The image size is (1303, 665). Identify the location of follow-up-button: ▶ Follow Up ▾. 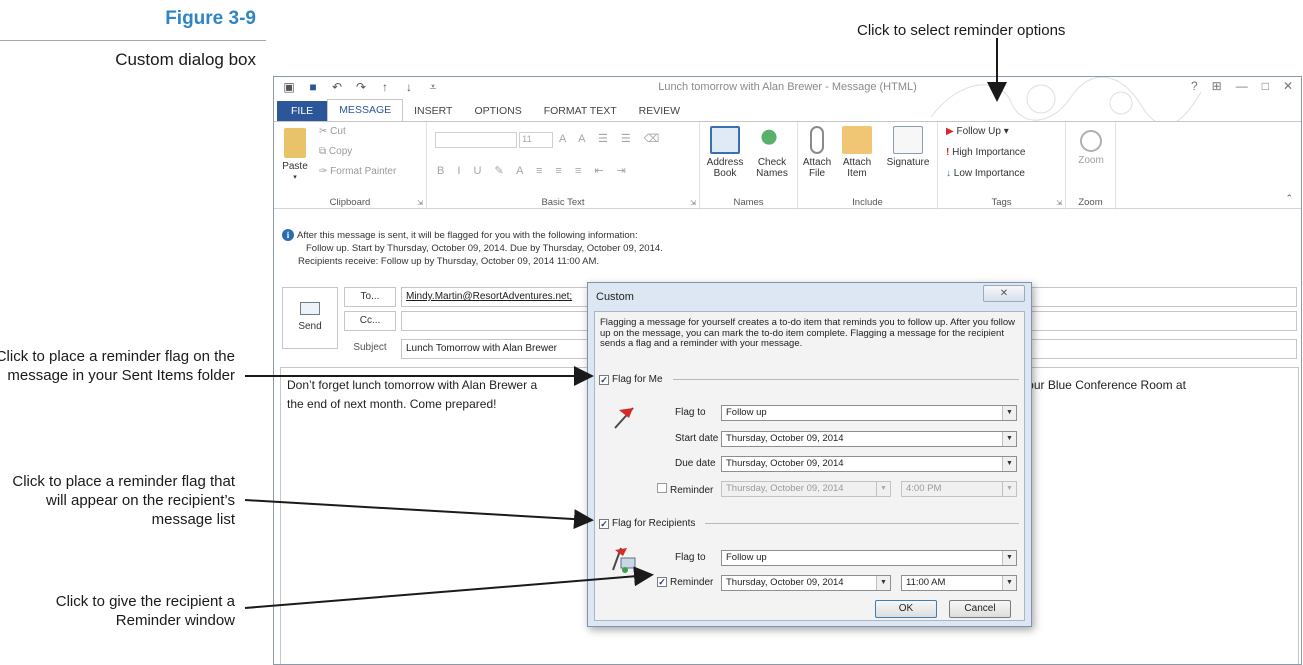
(977, 131).